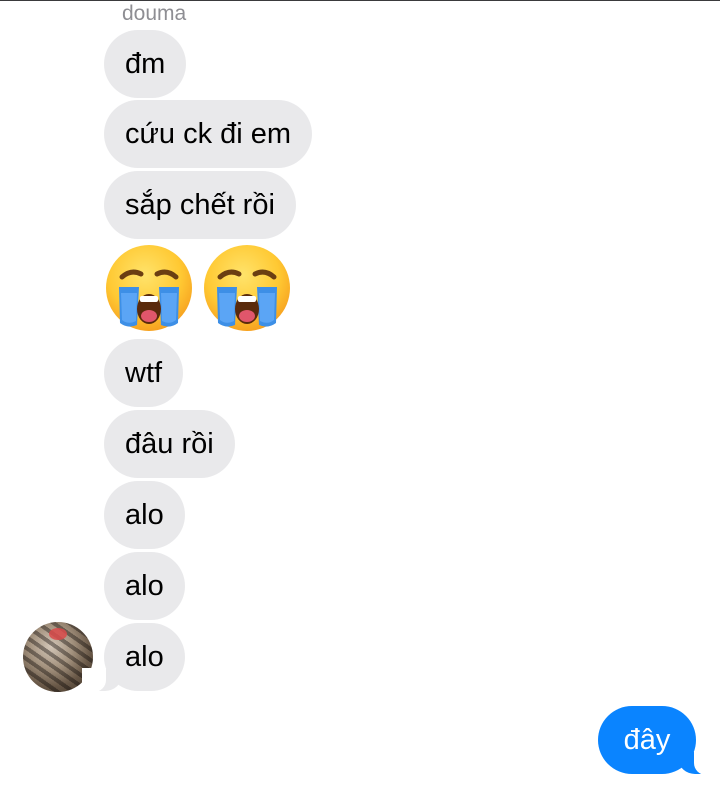 This screenshot has width=720, height=787. I want to click on incoming-message-bubble: đâu rồi, so click(169, 444).